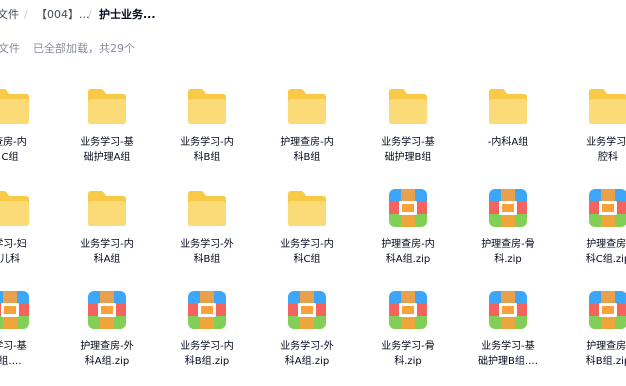 This screenshot has height=386, width=626. I want to click on folder-item: 业务学习-基 础护理A组, so click(107, 120).